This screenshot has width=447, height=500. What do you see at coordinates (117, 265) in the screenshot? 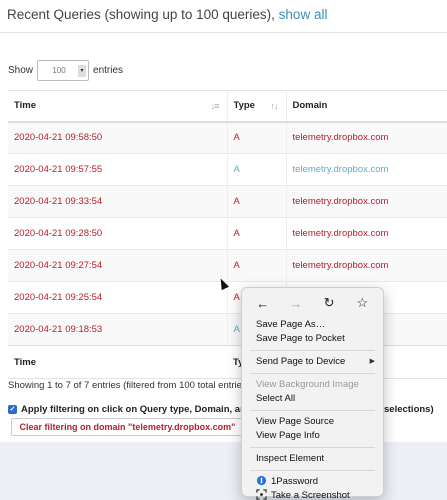
I see `query-time: 2020-04-21 09:27:54` at bounding box center [117, 265].